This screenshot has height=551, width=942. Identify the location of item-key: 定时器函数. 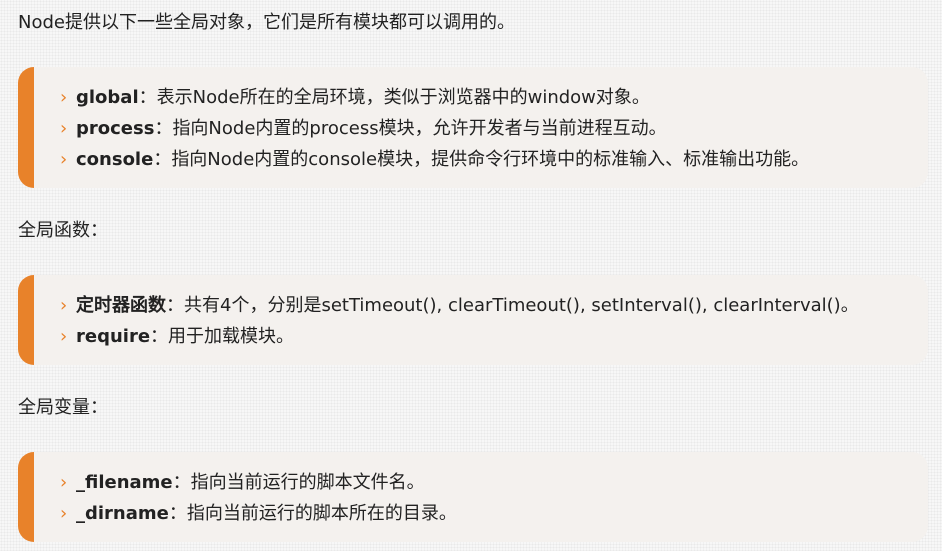
(121, 305).